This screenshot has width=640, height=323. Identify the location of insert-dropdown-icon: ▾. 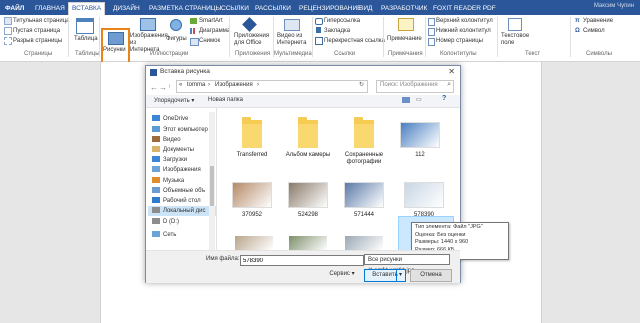
(400, 275).